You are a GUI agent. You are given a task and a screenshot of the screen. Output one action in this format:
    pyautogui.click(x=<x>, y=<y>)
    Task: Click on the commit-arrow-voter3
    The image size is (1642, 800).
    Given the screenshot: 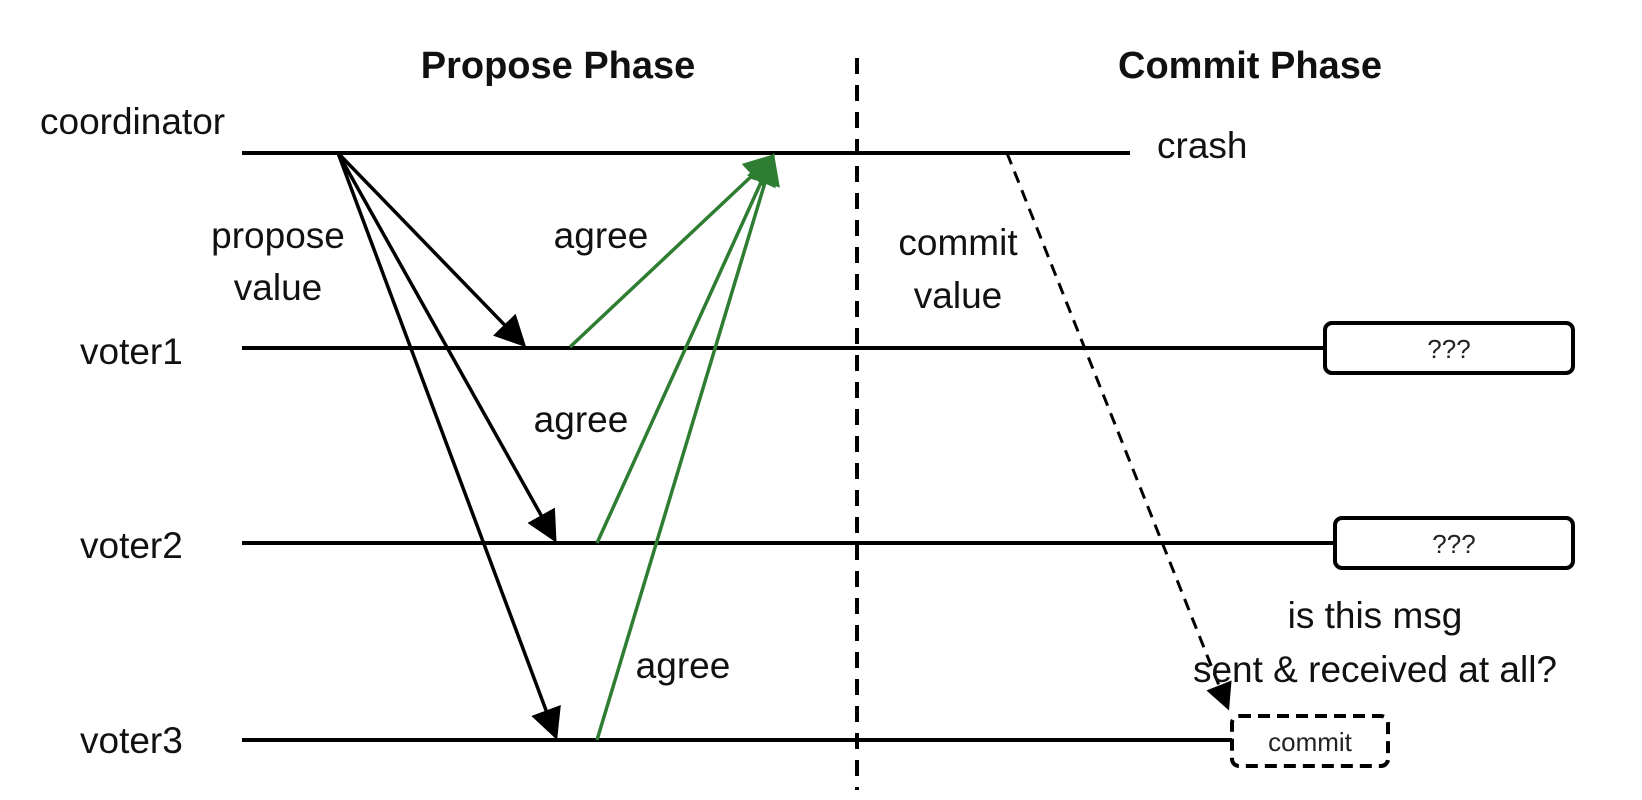 What is the action you would take?
    pyautogui.click(x=1118, y=431)
    